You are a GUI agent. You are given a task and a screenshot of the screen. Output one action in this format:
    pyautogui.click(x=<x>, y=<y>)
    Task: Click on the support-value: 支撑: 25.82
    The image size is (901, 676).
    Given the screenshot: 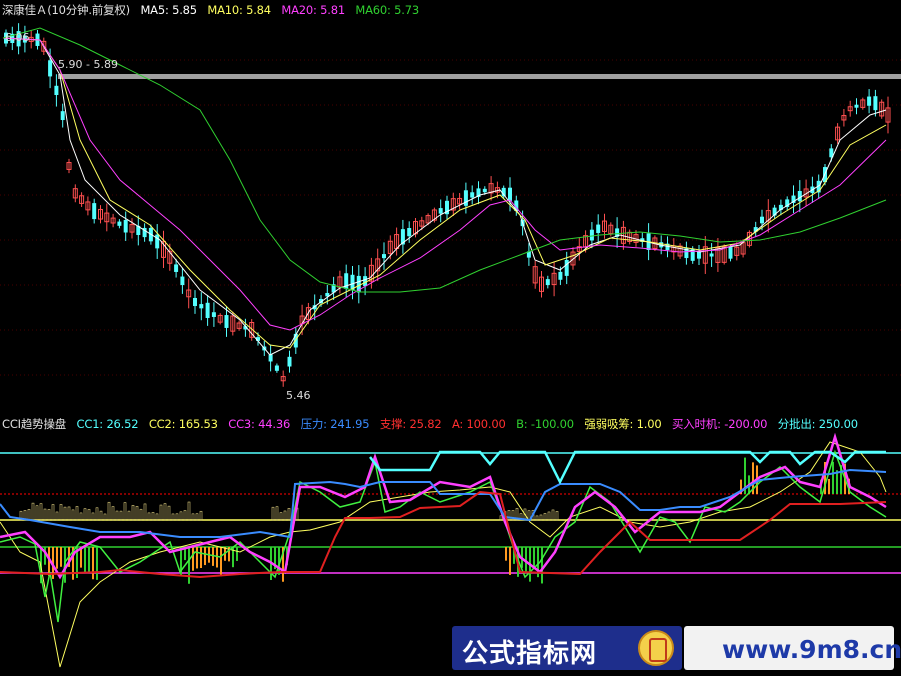 What is the action you would take?
    pyautogui.click(x=410, y=424)
    